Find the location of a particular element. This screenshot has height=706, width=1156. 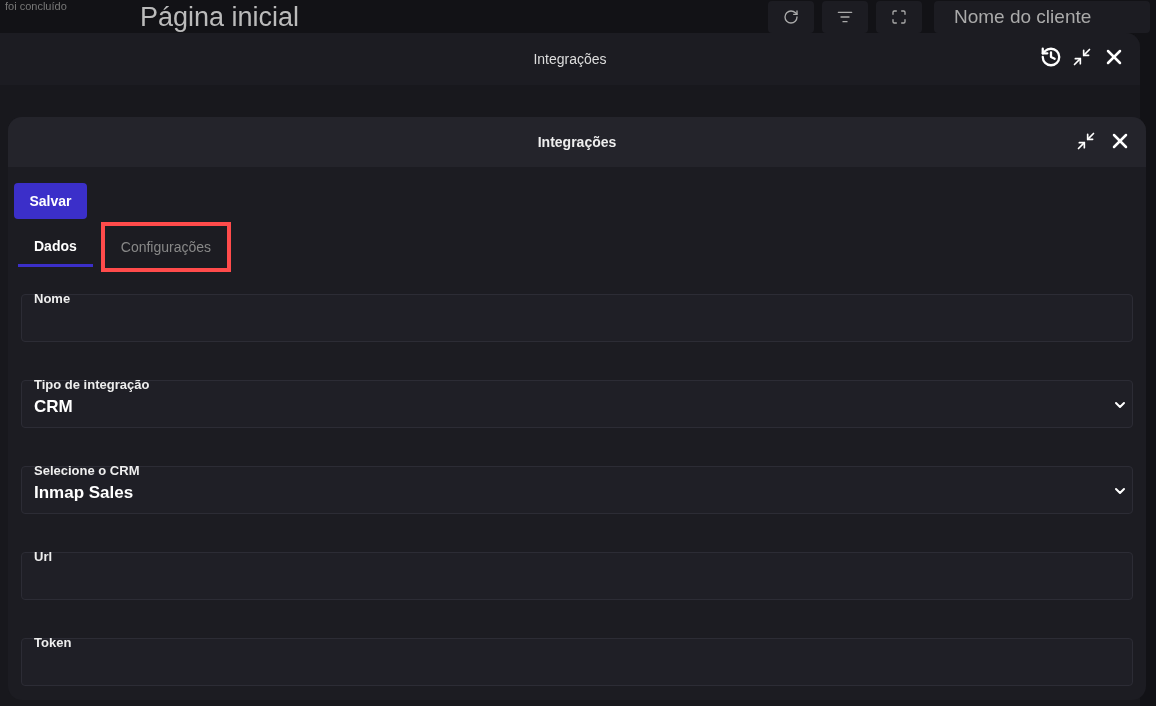

history-icon is located at coordinates (1051, 57).